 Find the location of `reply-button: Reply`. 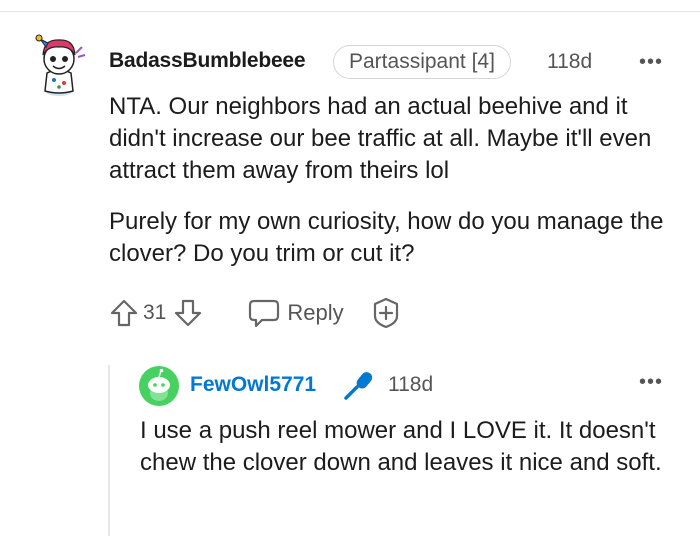

reply-button: Reply is located at coordinates (296, 313).